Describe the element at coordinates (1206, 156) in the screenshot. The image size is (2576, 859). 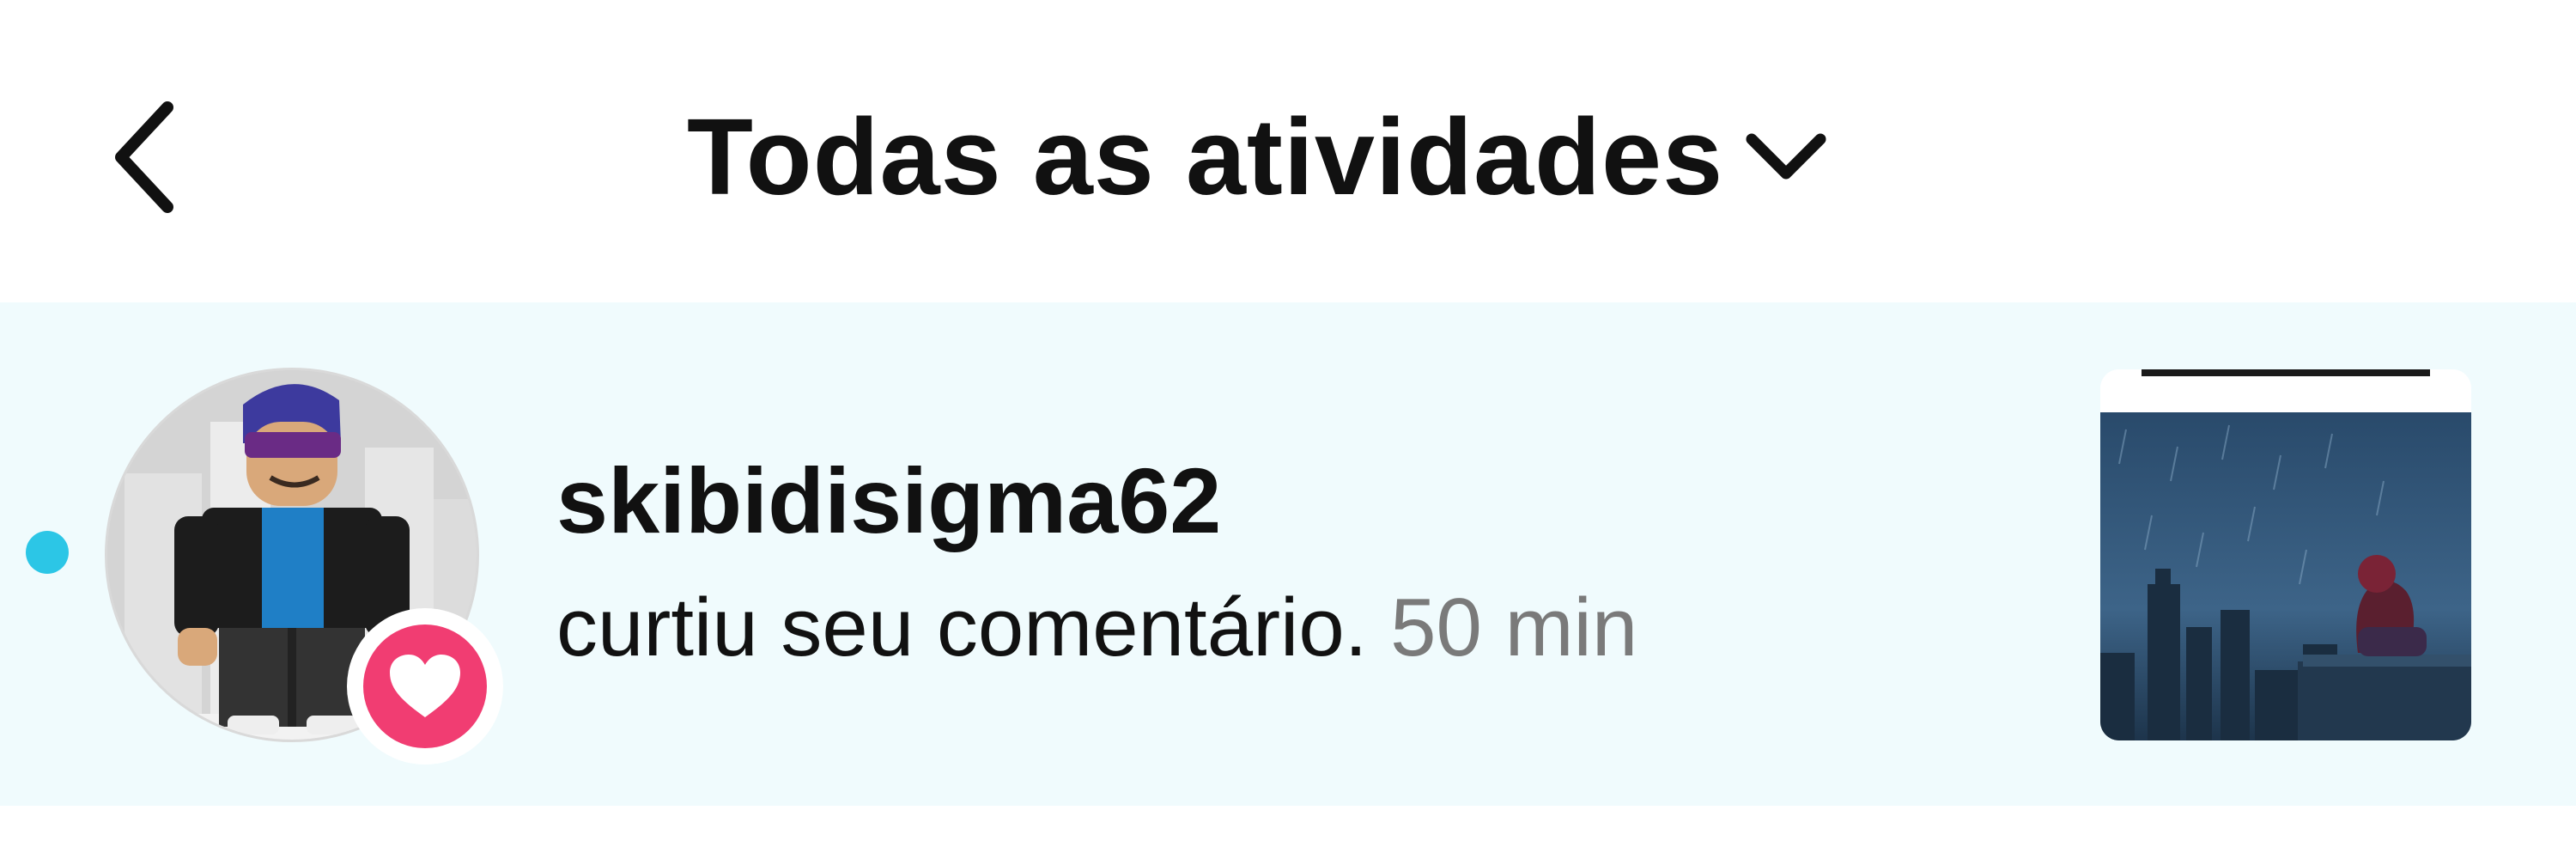
I see `page-title: Todas as atividades` at that location.